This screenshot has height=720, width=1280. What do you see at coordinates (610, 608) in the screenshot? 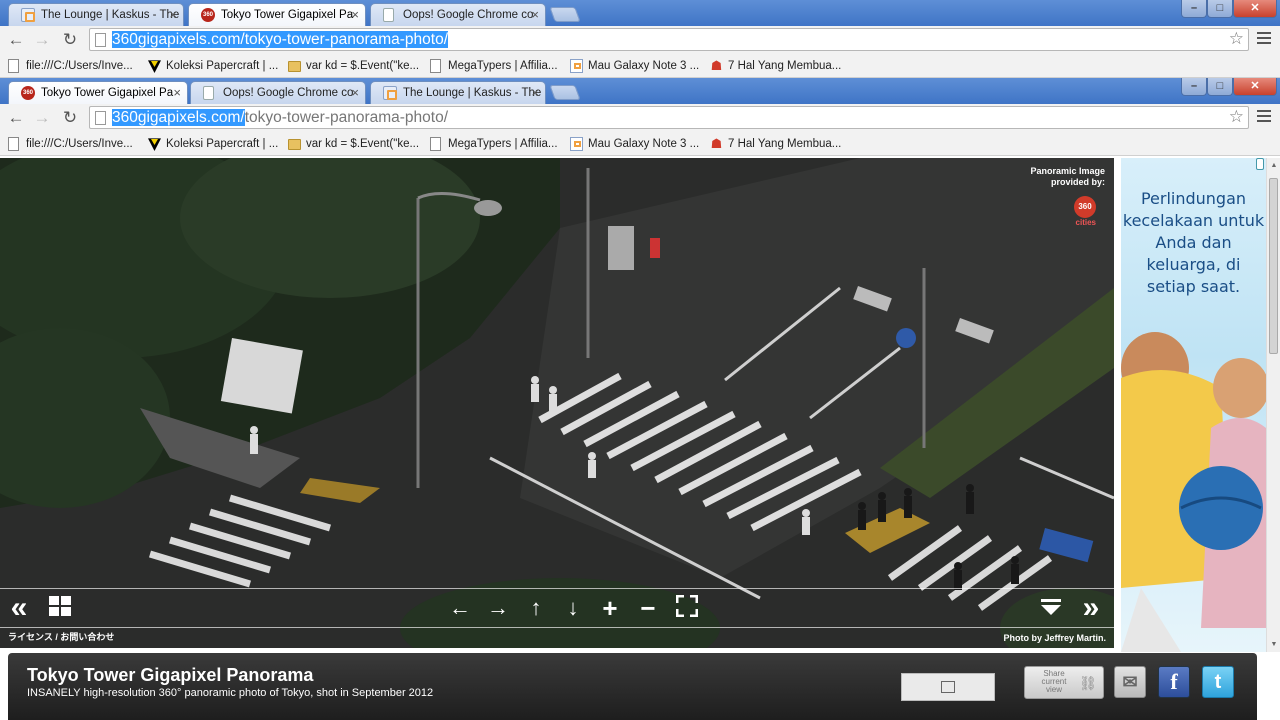
I see `zoom-in-icon: +` at bounding box center [610, 608].